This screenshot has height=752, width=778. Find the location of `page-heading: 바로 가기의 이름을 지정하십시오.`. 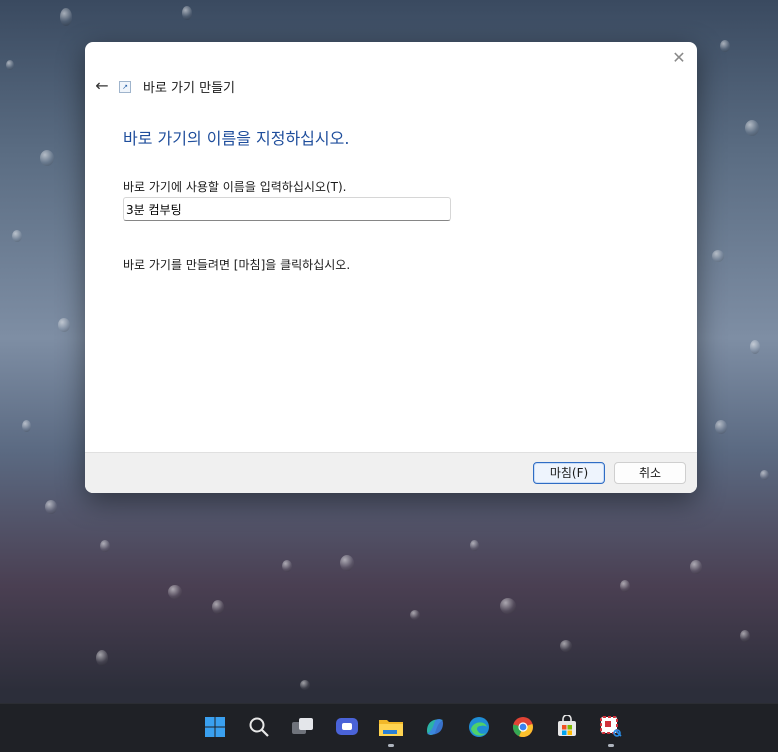

page-heading: 바로 가기의 이름을 지정하십시오. is located at coordinates (236, 138).